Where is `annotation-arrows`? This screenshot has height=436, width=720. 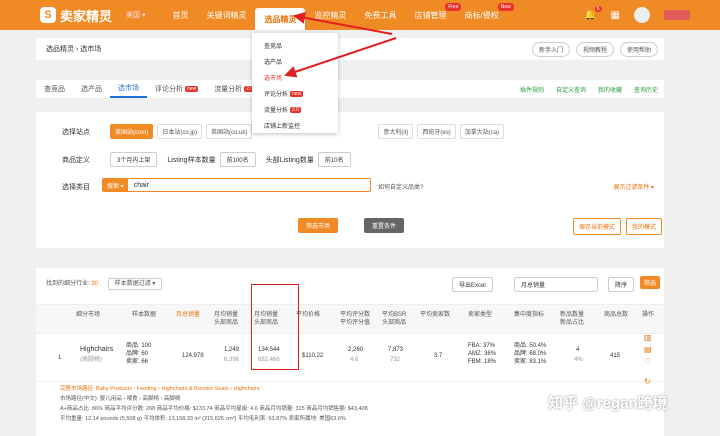
annotation-arrows is located at coordinates (340, 44).